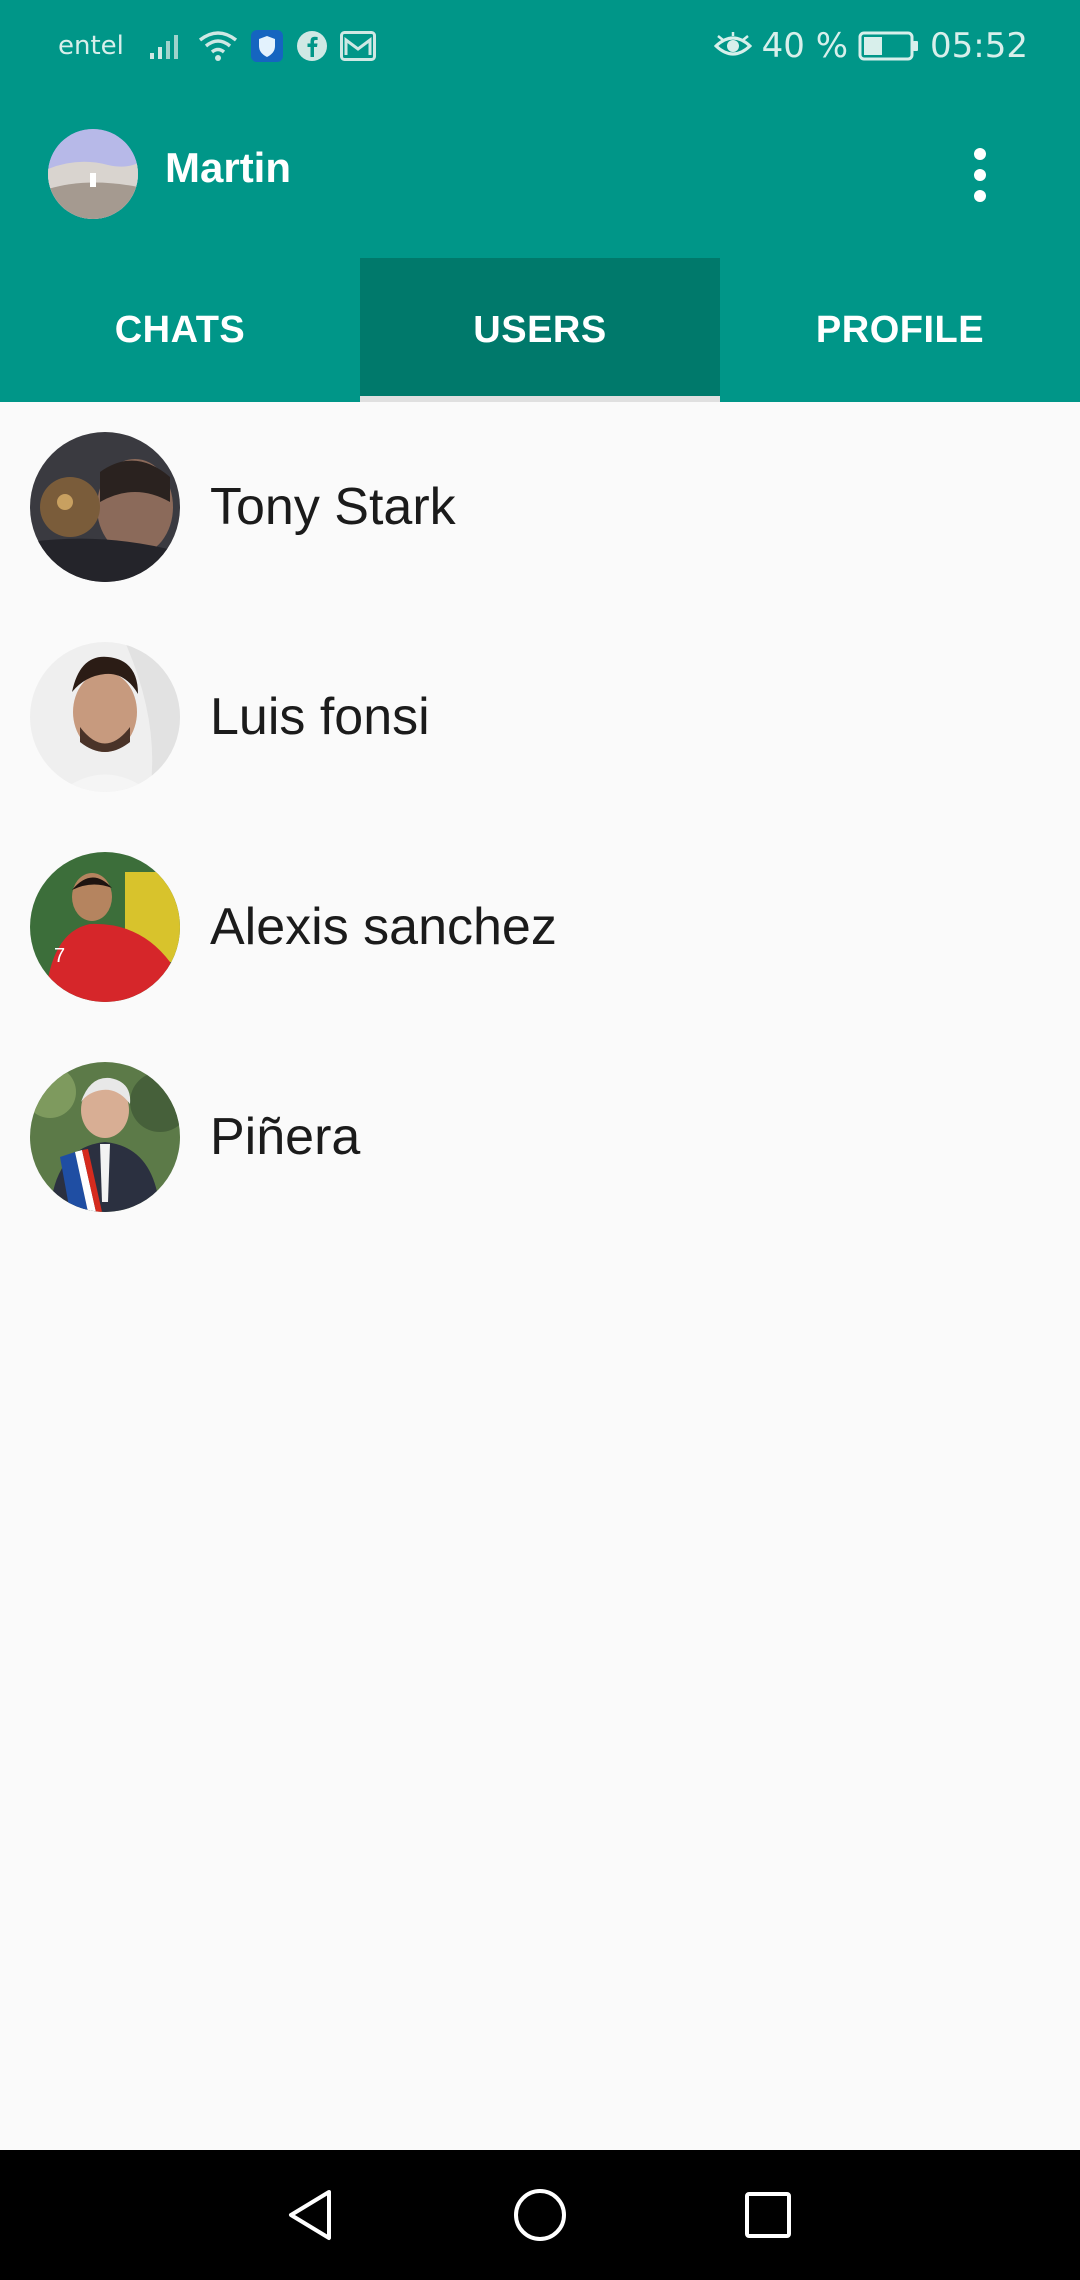 The image size is (1080, 2280). What do you see at coordinates (889, 46) in the screenshot?
I see `battery-icon` at bounding box center [889, 46].